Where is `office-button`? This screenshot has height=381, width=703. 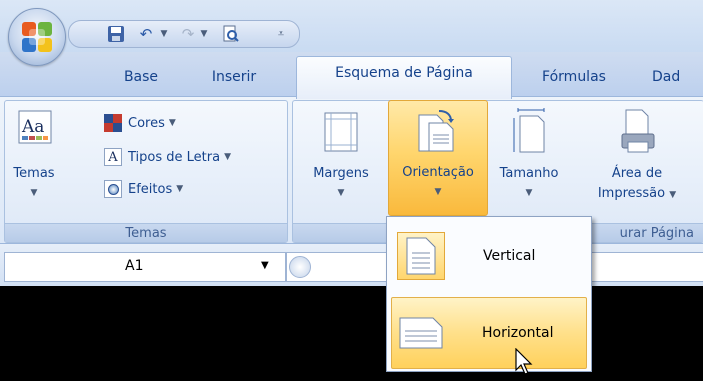 office-button is located at coordinates (37, 37).